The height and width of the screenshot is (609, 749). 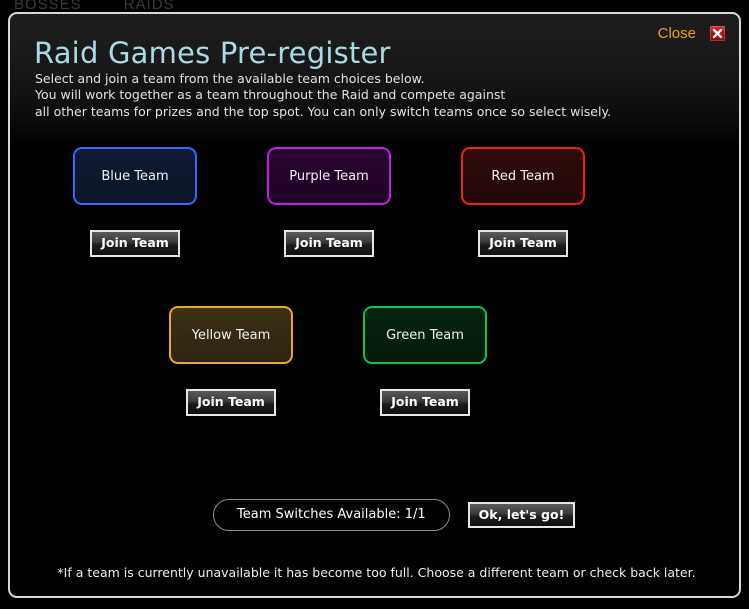 What do you see at coordinates (521, 515) in the screenshot?
I see `confirm-button: Ok, let's go!` at bounding box center [521, 515].